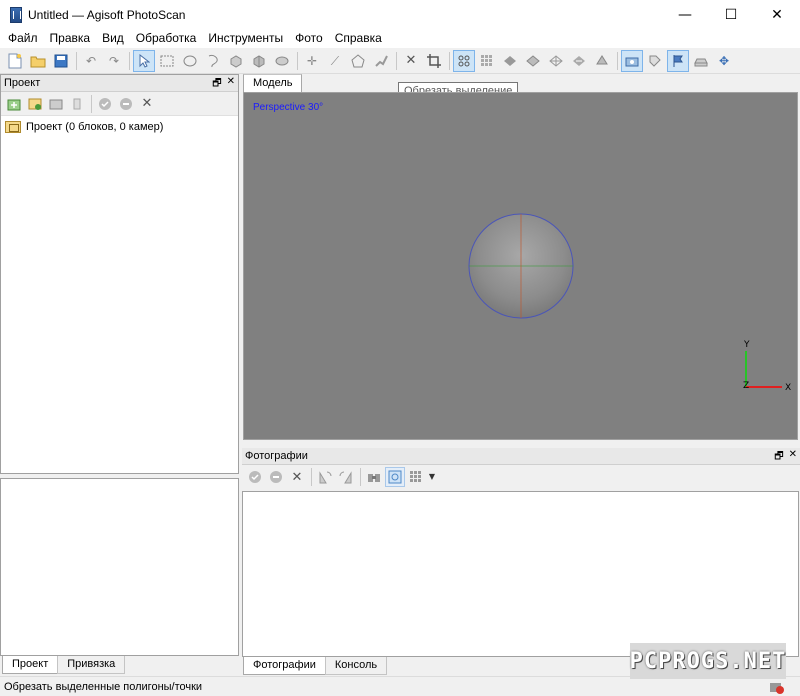 Image resolution: width=800 pixels, height=696 pixels. Describe the element at coordinates (77, 104) in the screenshot. I see `remove-item-icon` at that location.